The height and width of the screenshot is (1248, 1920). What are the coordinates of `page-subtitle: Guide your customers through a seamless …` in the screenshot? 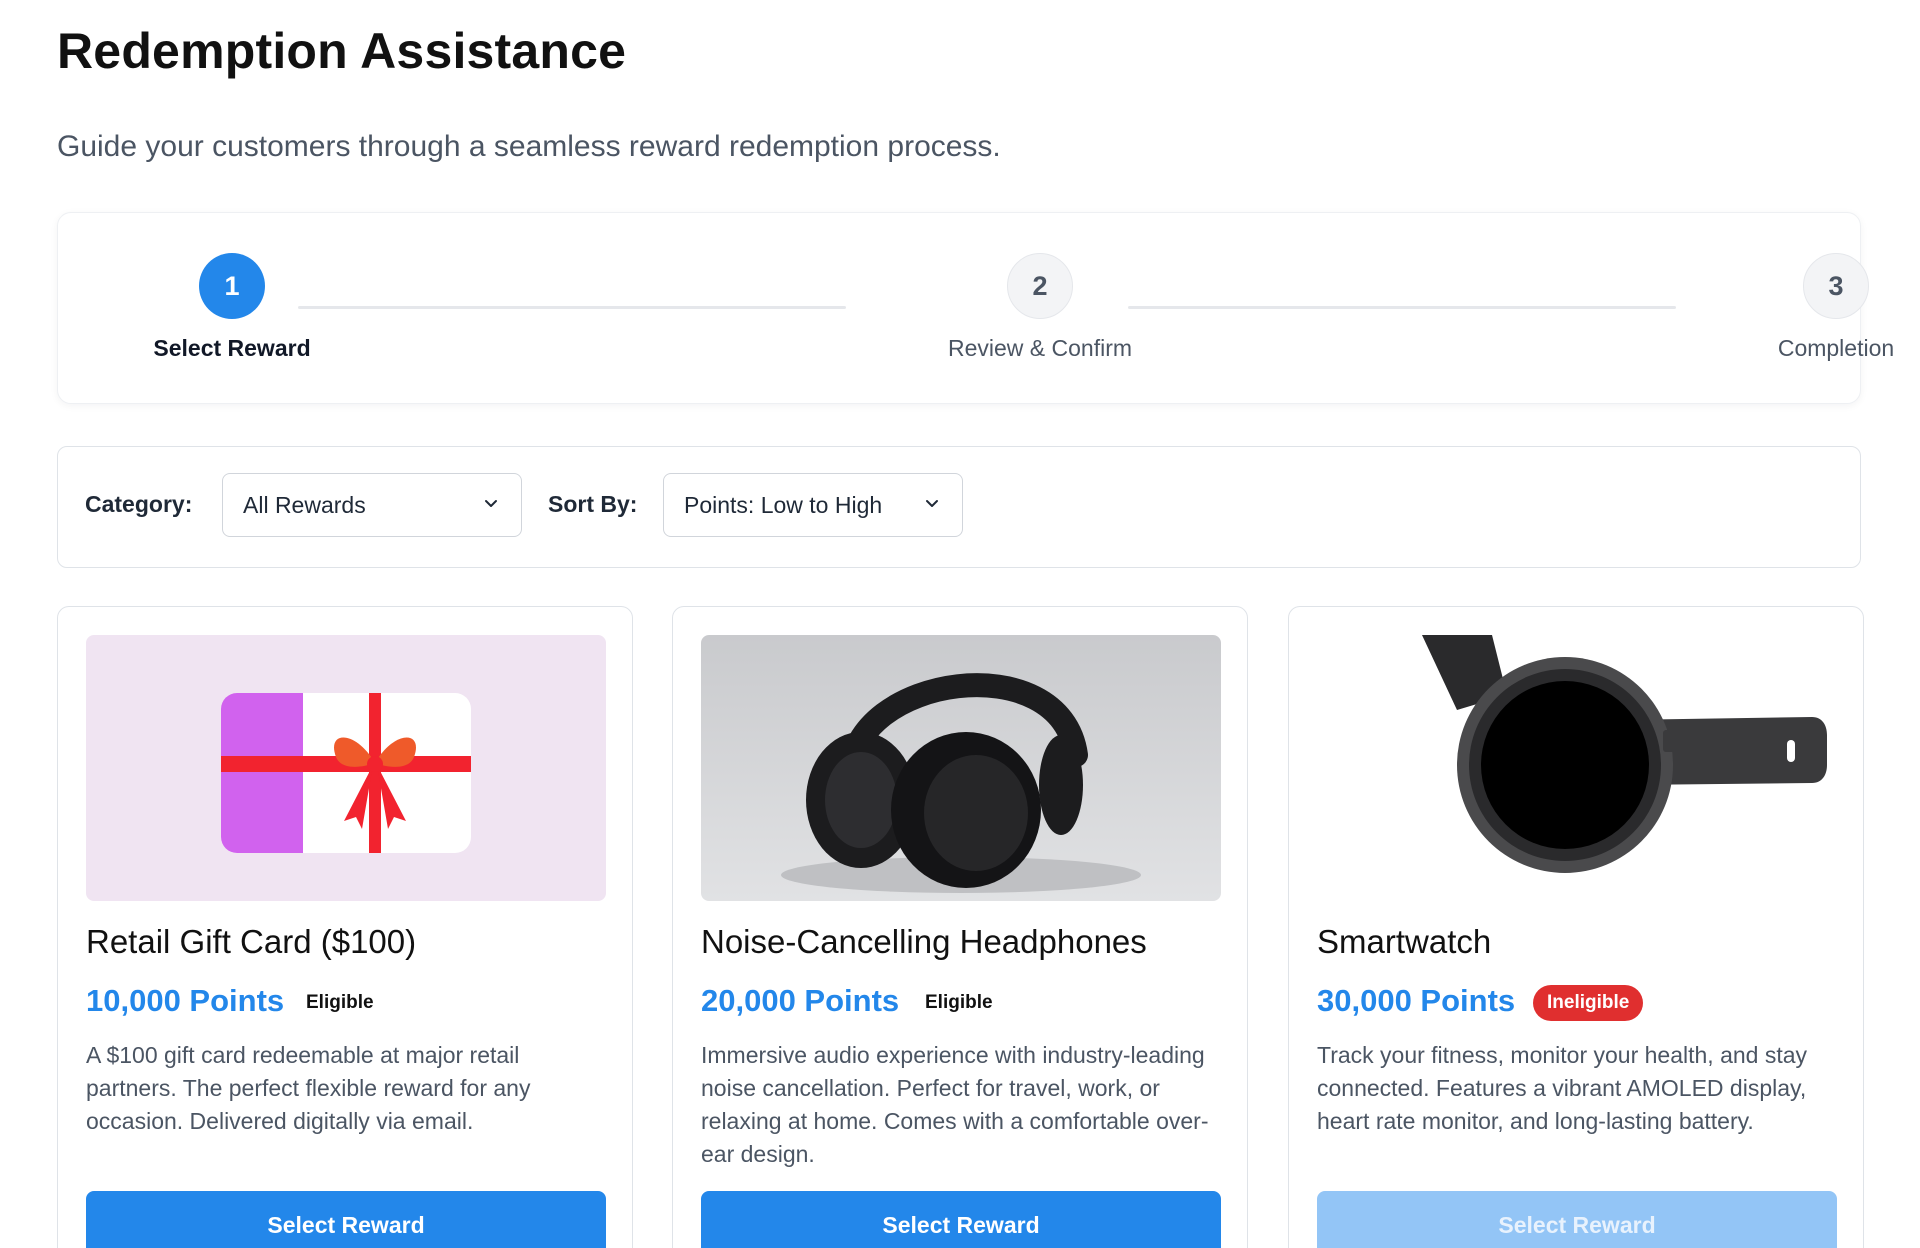 It's located at (529, 146).